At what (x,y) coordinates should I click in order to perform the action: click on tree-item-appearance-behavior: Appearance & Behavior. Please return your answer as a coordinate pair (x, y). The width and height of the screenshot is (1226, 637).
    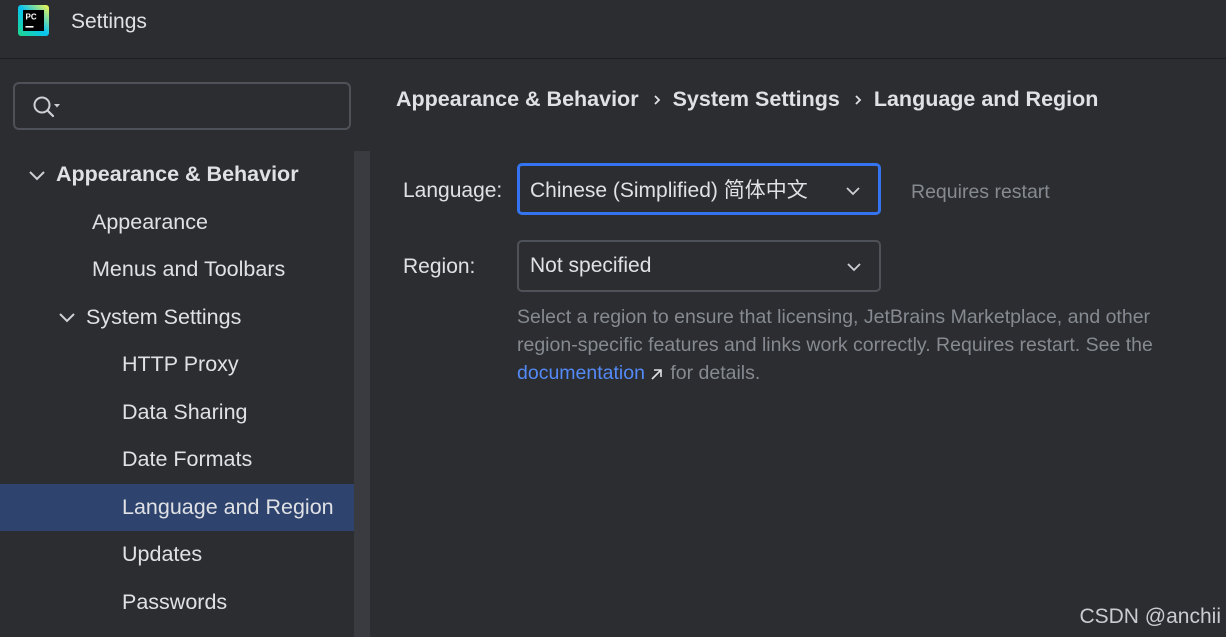
    Looking at the image, I should click on (177, 175).